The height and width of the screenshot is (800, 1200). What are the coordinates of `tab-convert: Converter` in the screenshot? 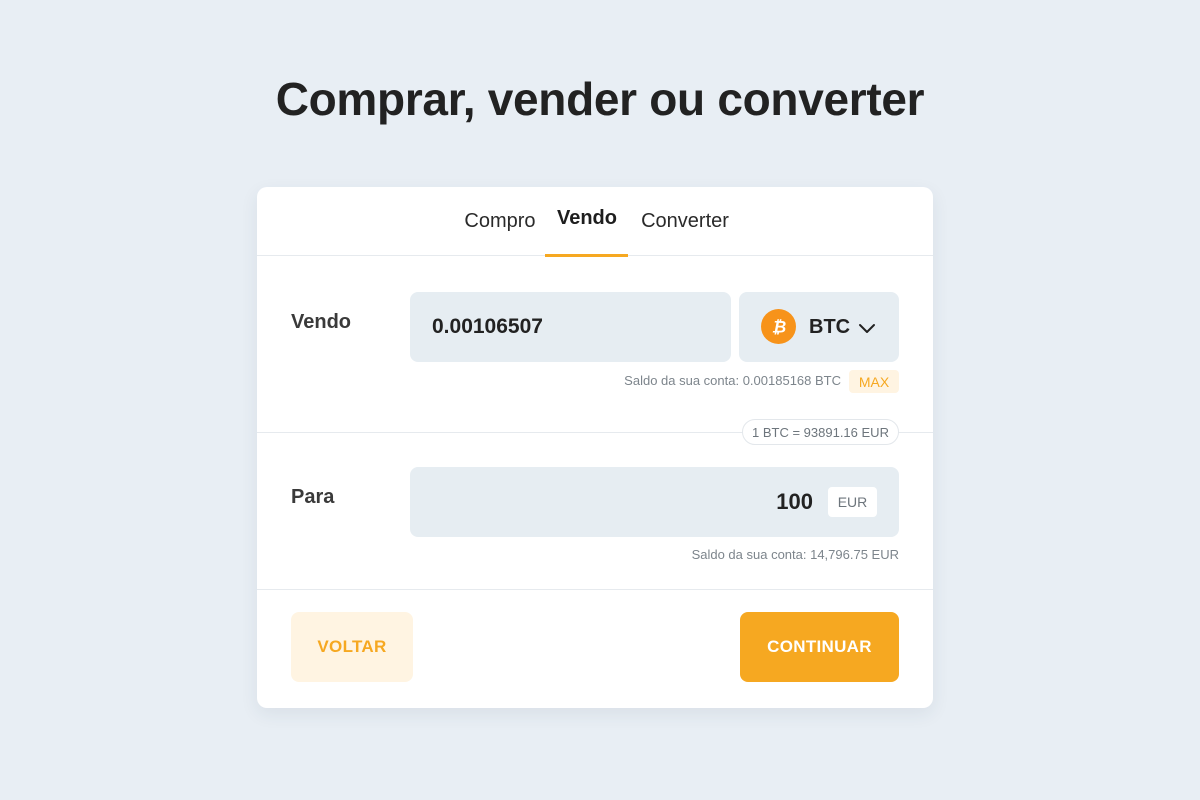 It's located at (685, 221).